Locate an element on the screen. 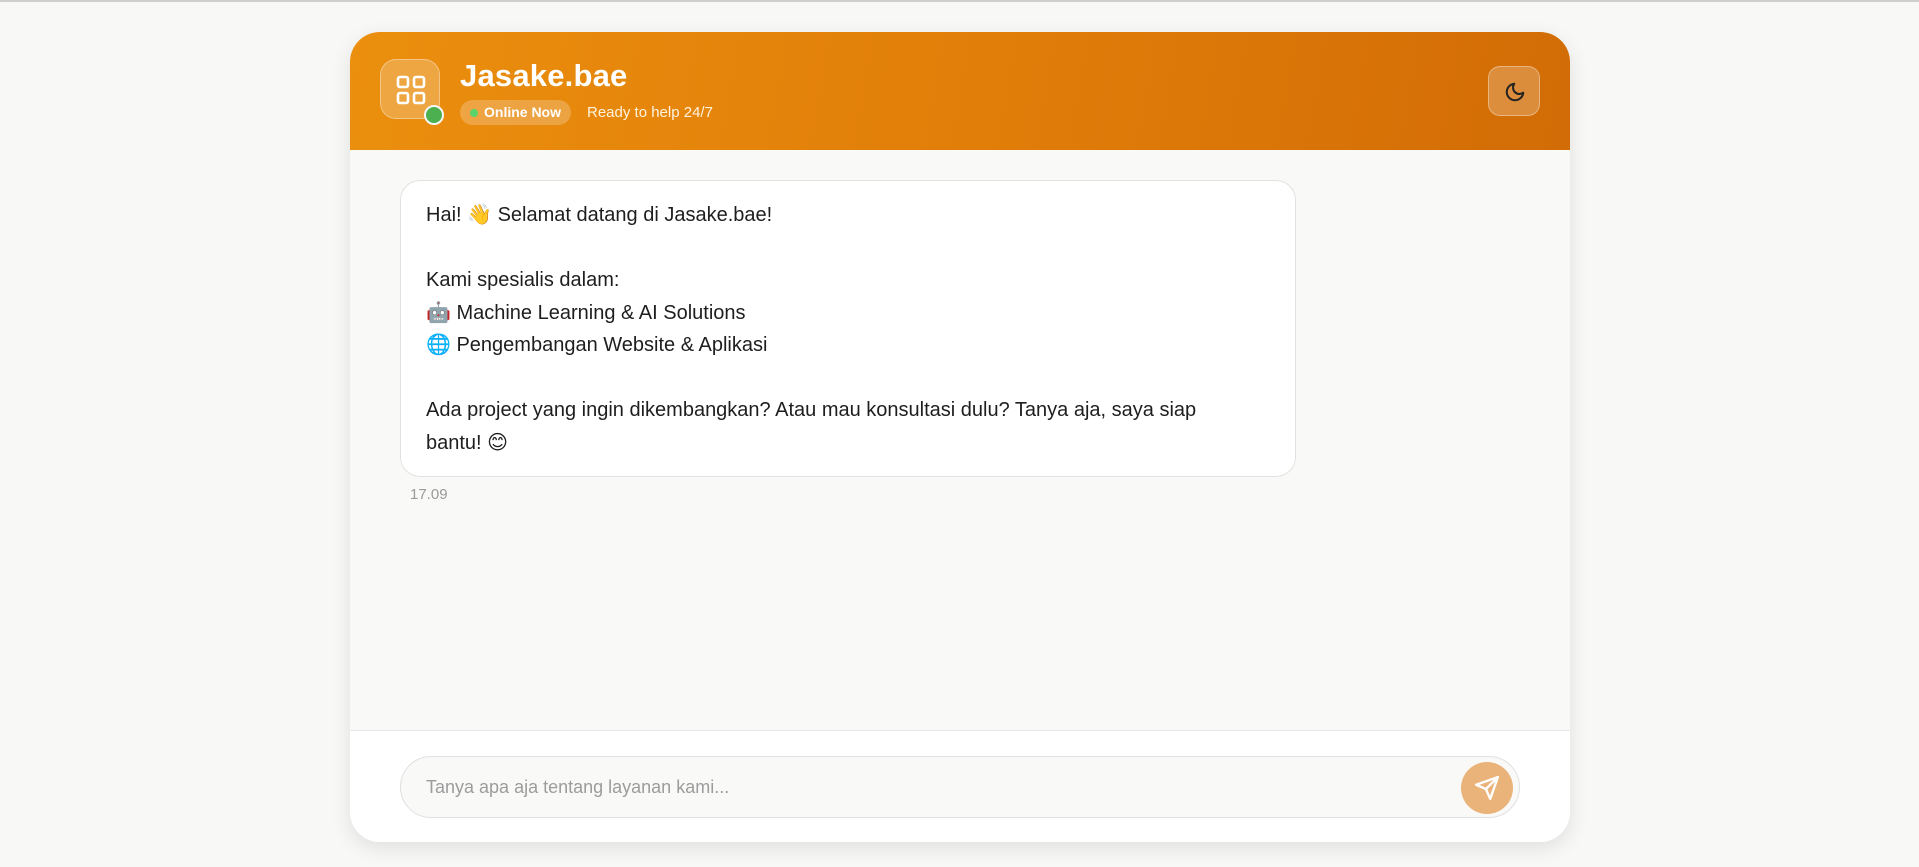 This screenshot has height=867, width=1919. theme-toggle-button is located at coordinates (1514, 91).